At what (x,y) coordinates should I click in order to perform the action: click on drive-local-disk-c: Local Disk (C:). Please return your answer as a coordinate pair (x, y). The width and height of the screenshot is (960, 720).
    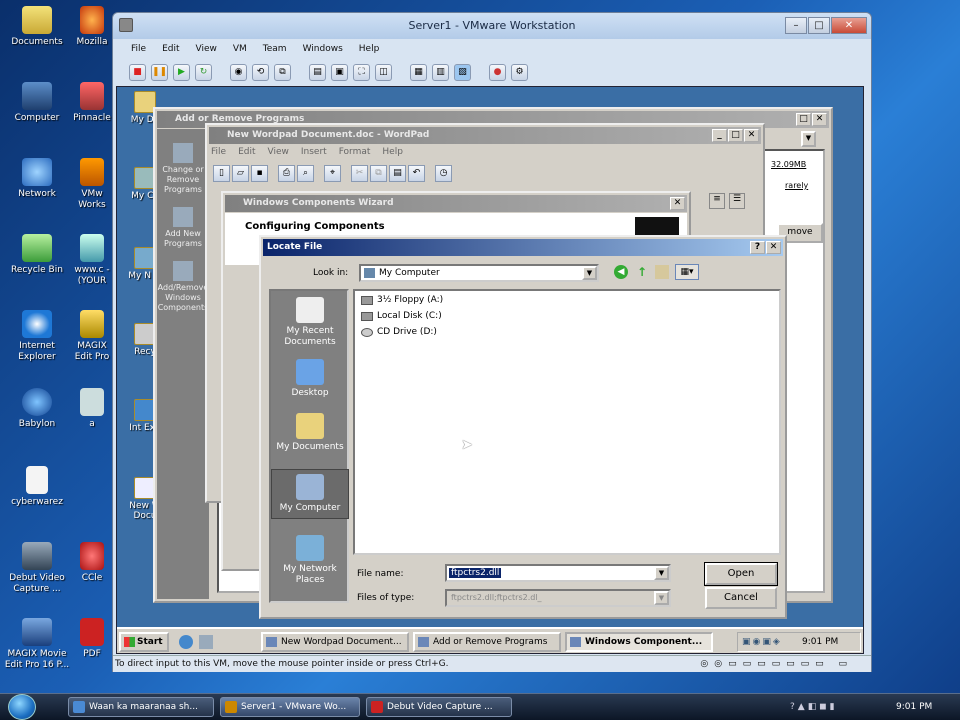
    Looking at the image, I should click on (401, 316).